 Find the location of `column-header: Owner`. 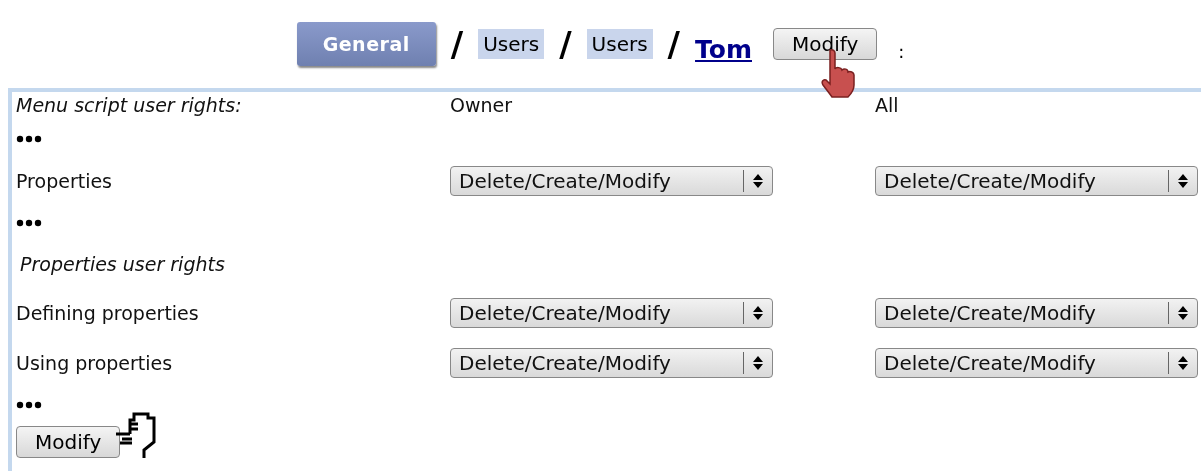

column-header: Owner is located at coordinates (482, 105).